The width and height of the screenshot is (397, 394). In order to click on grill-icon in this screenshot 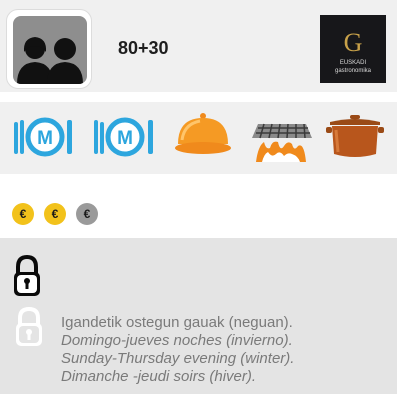, I will do `click(281, 138)`.